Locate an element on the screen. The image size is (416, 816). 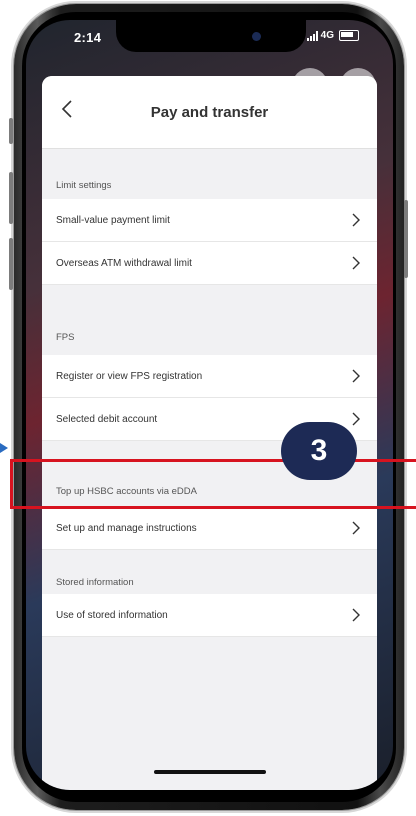
page-title: Pay and transfer is located at coordinates (209, 112).